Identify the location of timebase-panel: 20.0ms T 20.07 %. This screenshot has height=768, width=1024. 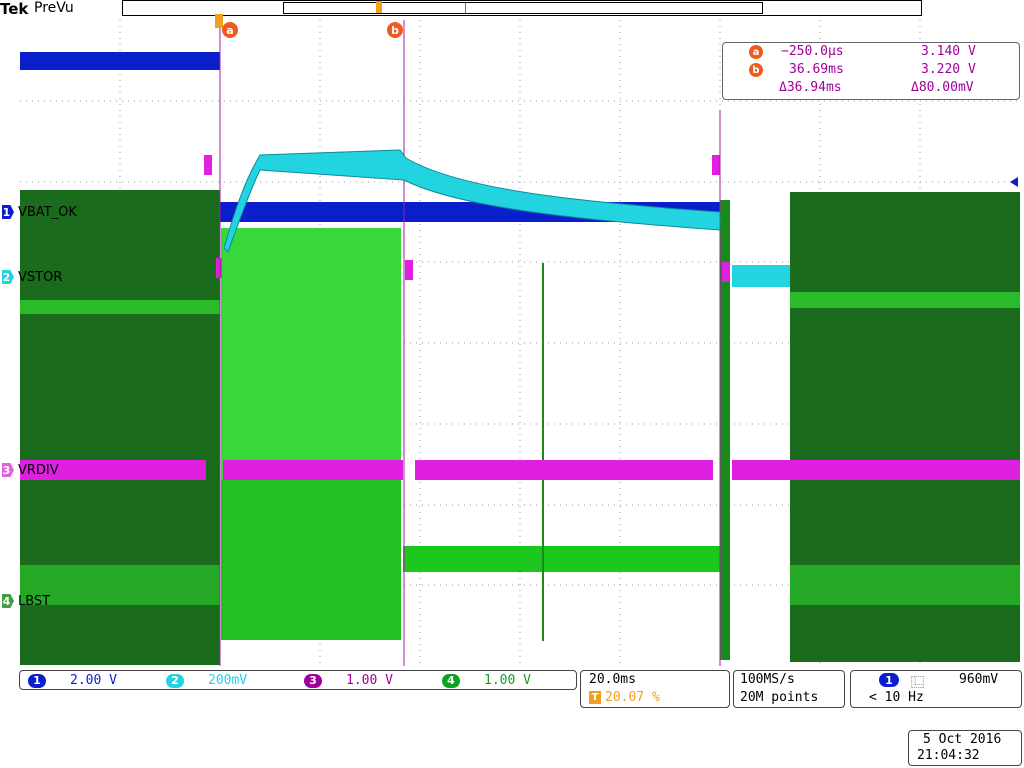
(655, 689).